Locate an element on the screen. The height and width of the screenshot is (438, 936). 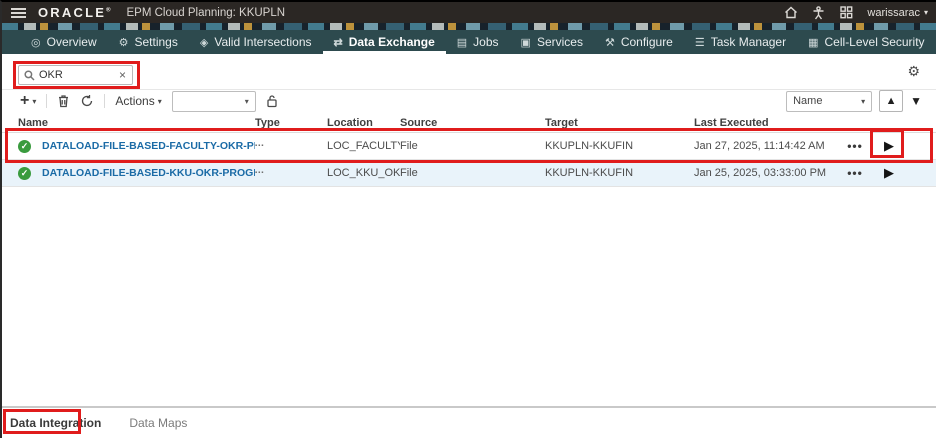
tab-data-maps: Data Maps is located at coordinates (158, 423).